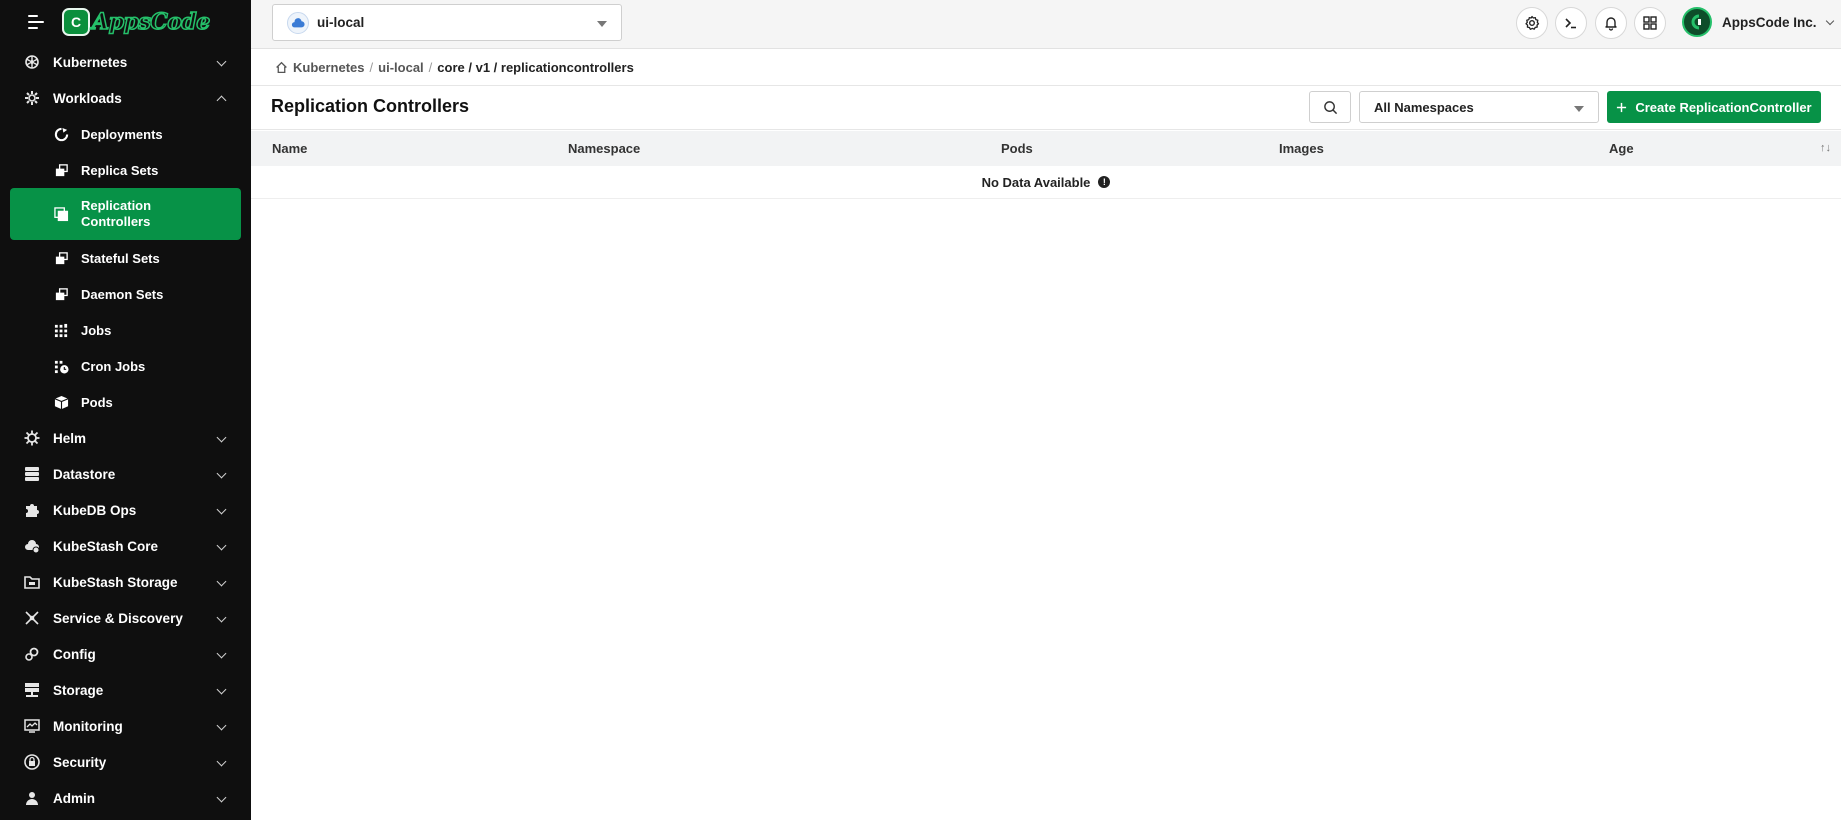 This screenshot has width=1841, height=820. I want to click on sidebar-item-replica-sets: Replica Sets, so click(125, 170).